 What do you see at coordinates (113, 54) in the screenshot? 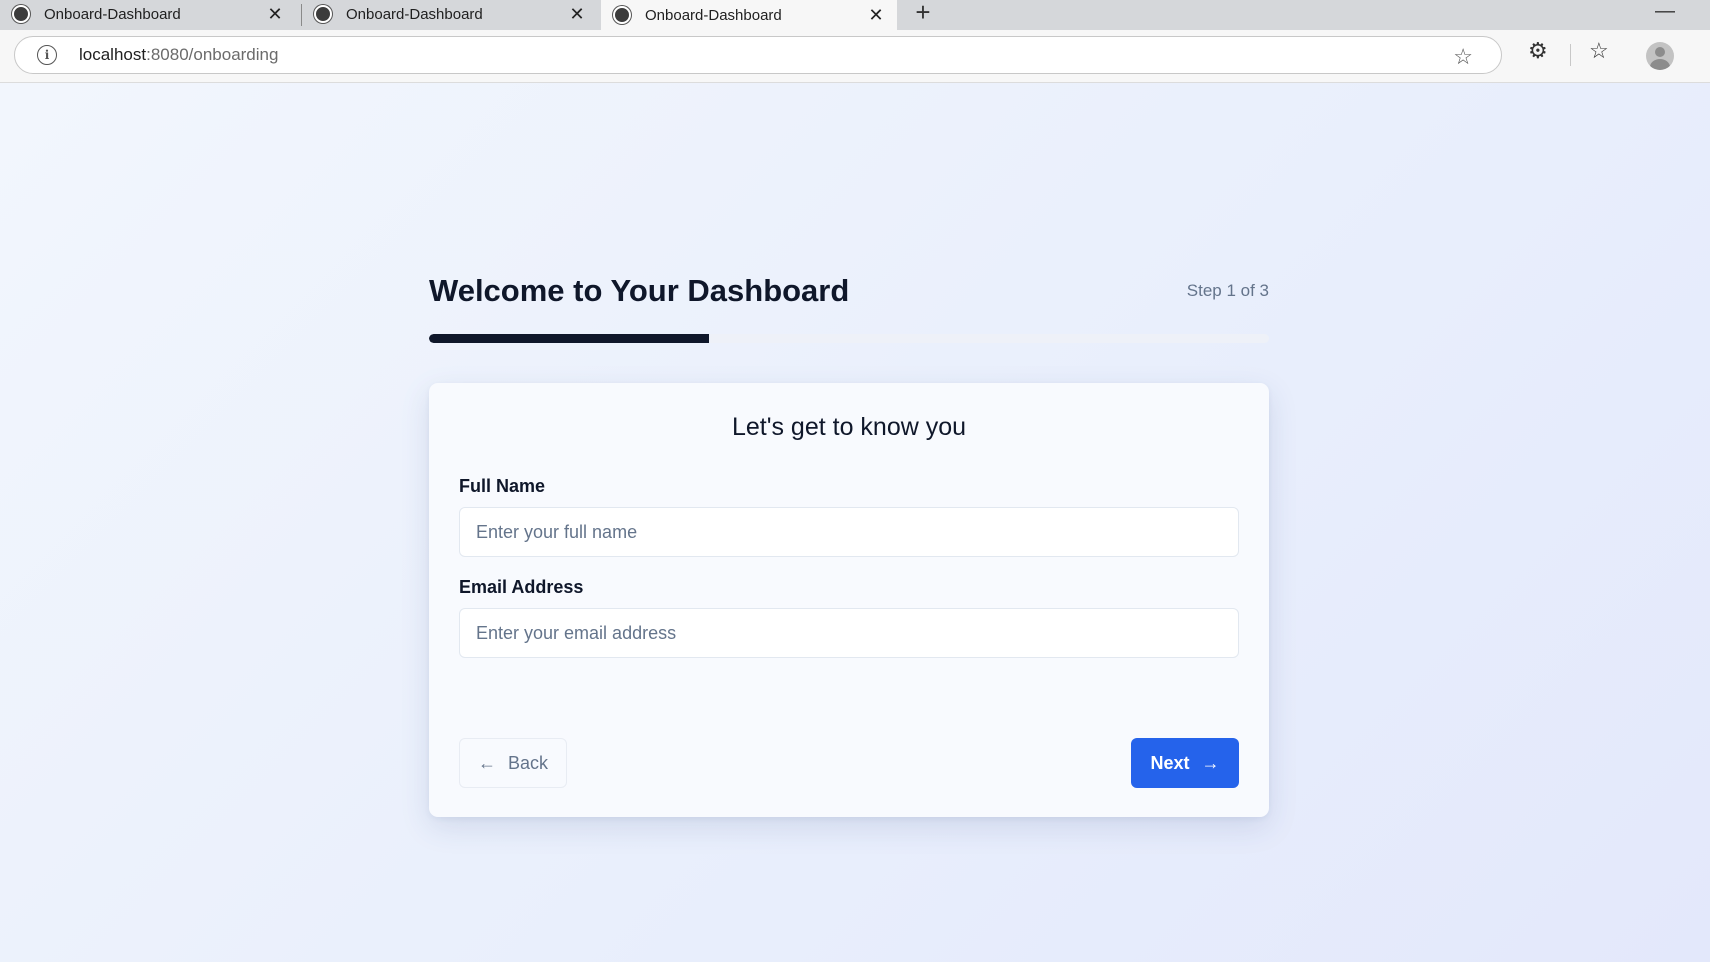
I see `url-host: localhost` at bounding box center [113, 54].